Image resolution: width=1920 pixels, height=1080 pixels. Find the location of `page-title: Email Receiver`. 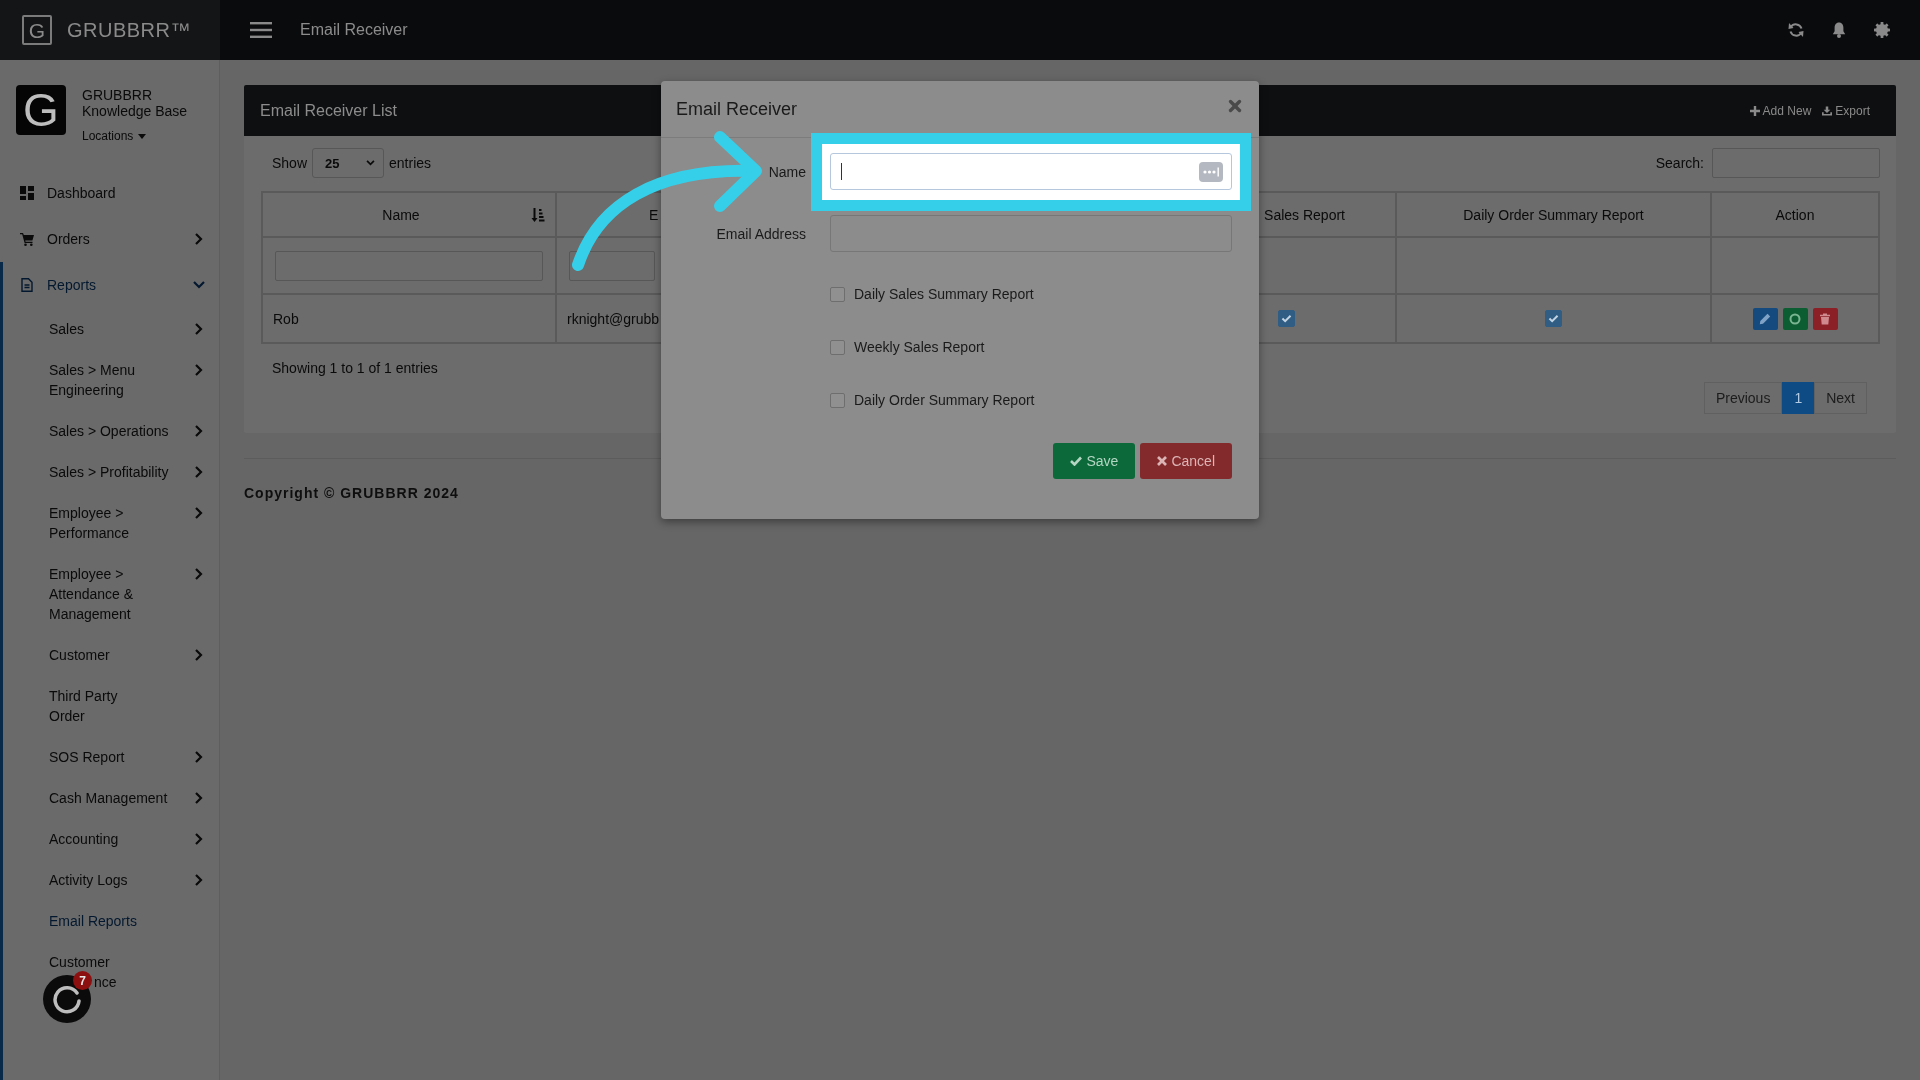

page-title: Email Receiver is located at coordinates (354, 30).